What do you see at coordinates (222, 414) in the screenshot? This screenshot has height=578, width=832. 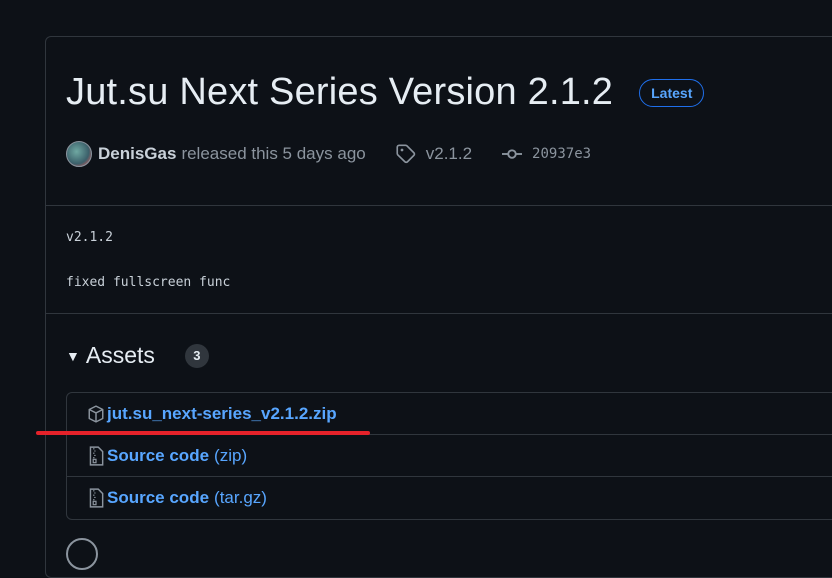 I see `asset-link: jut.su_next-series_v2.1.2.zip` at bounding box center [222, 414].